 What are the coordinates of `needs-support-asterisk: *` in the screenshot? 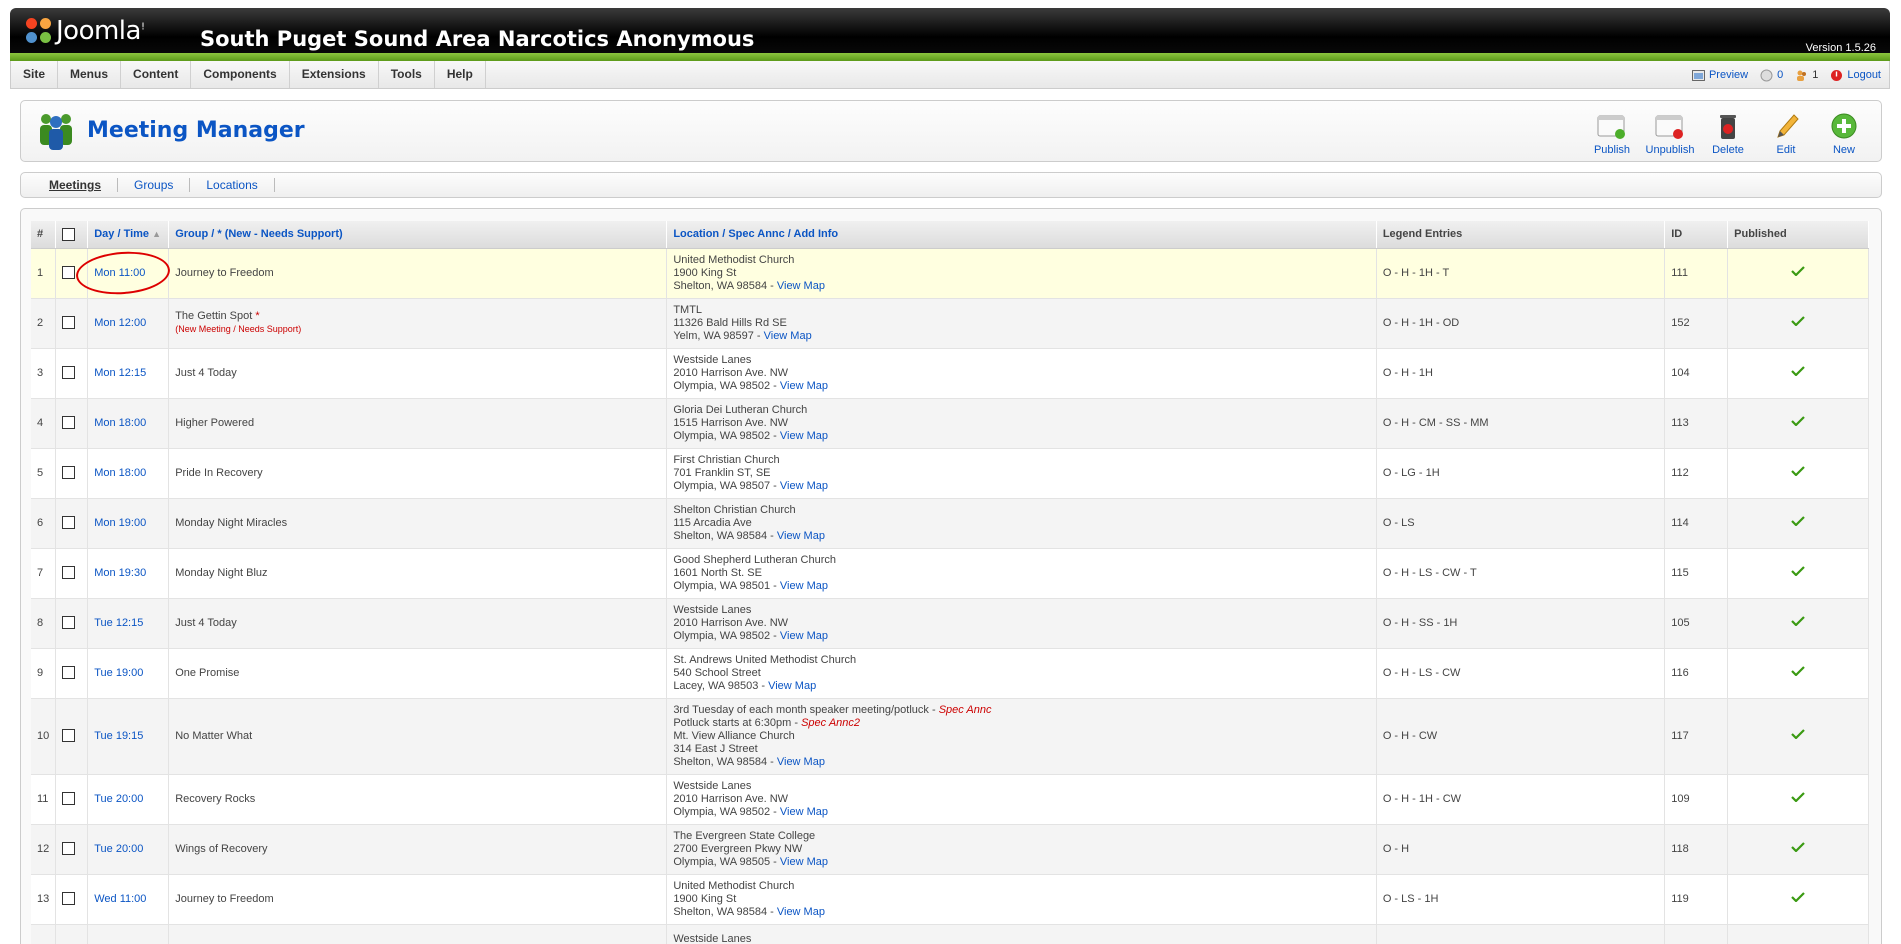 It's located at (257, 316).